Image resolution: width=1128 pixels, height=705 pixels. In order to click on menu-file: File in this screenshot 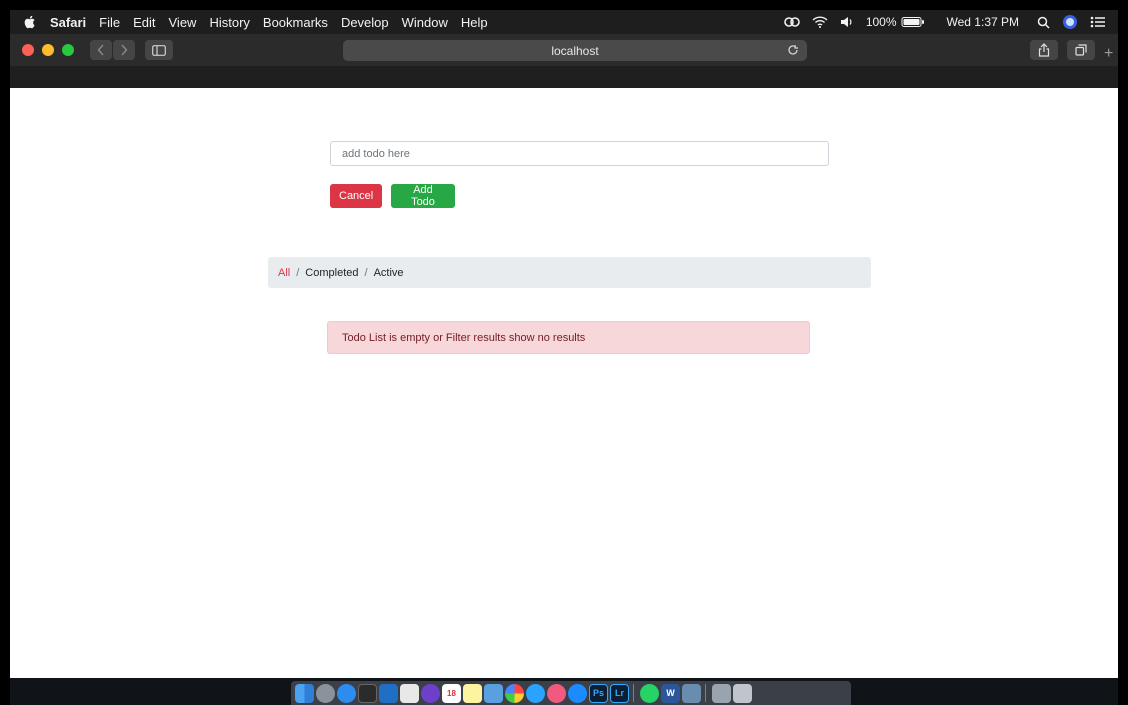, I will do `click(109, 22)`.